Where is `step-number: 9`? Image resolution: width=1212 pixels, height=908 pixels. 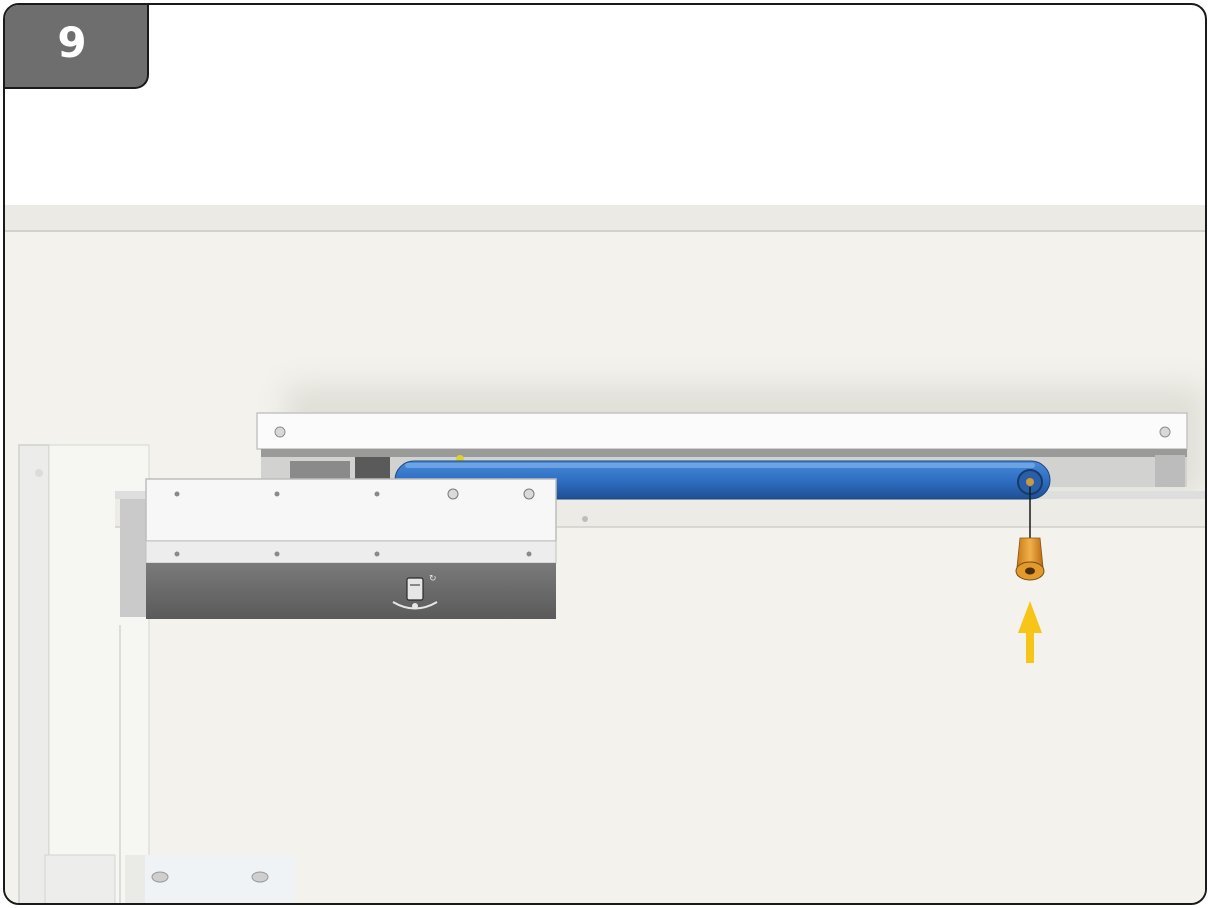 step-number: 9 is located at coordinates (72, 42).